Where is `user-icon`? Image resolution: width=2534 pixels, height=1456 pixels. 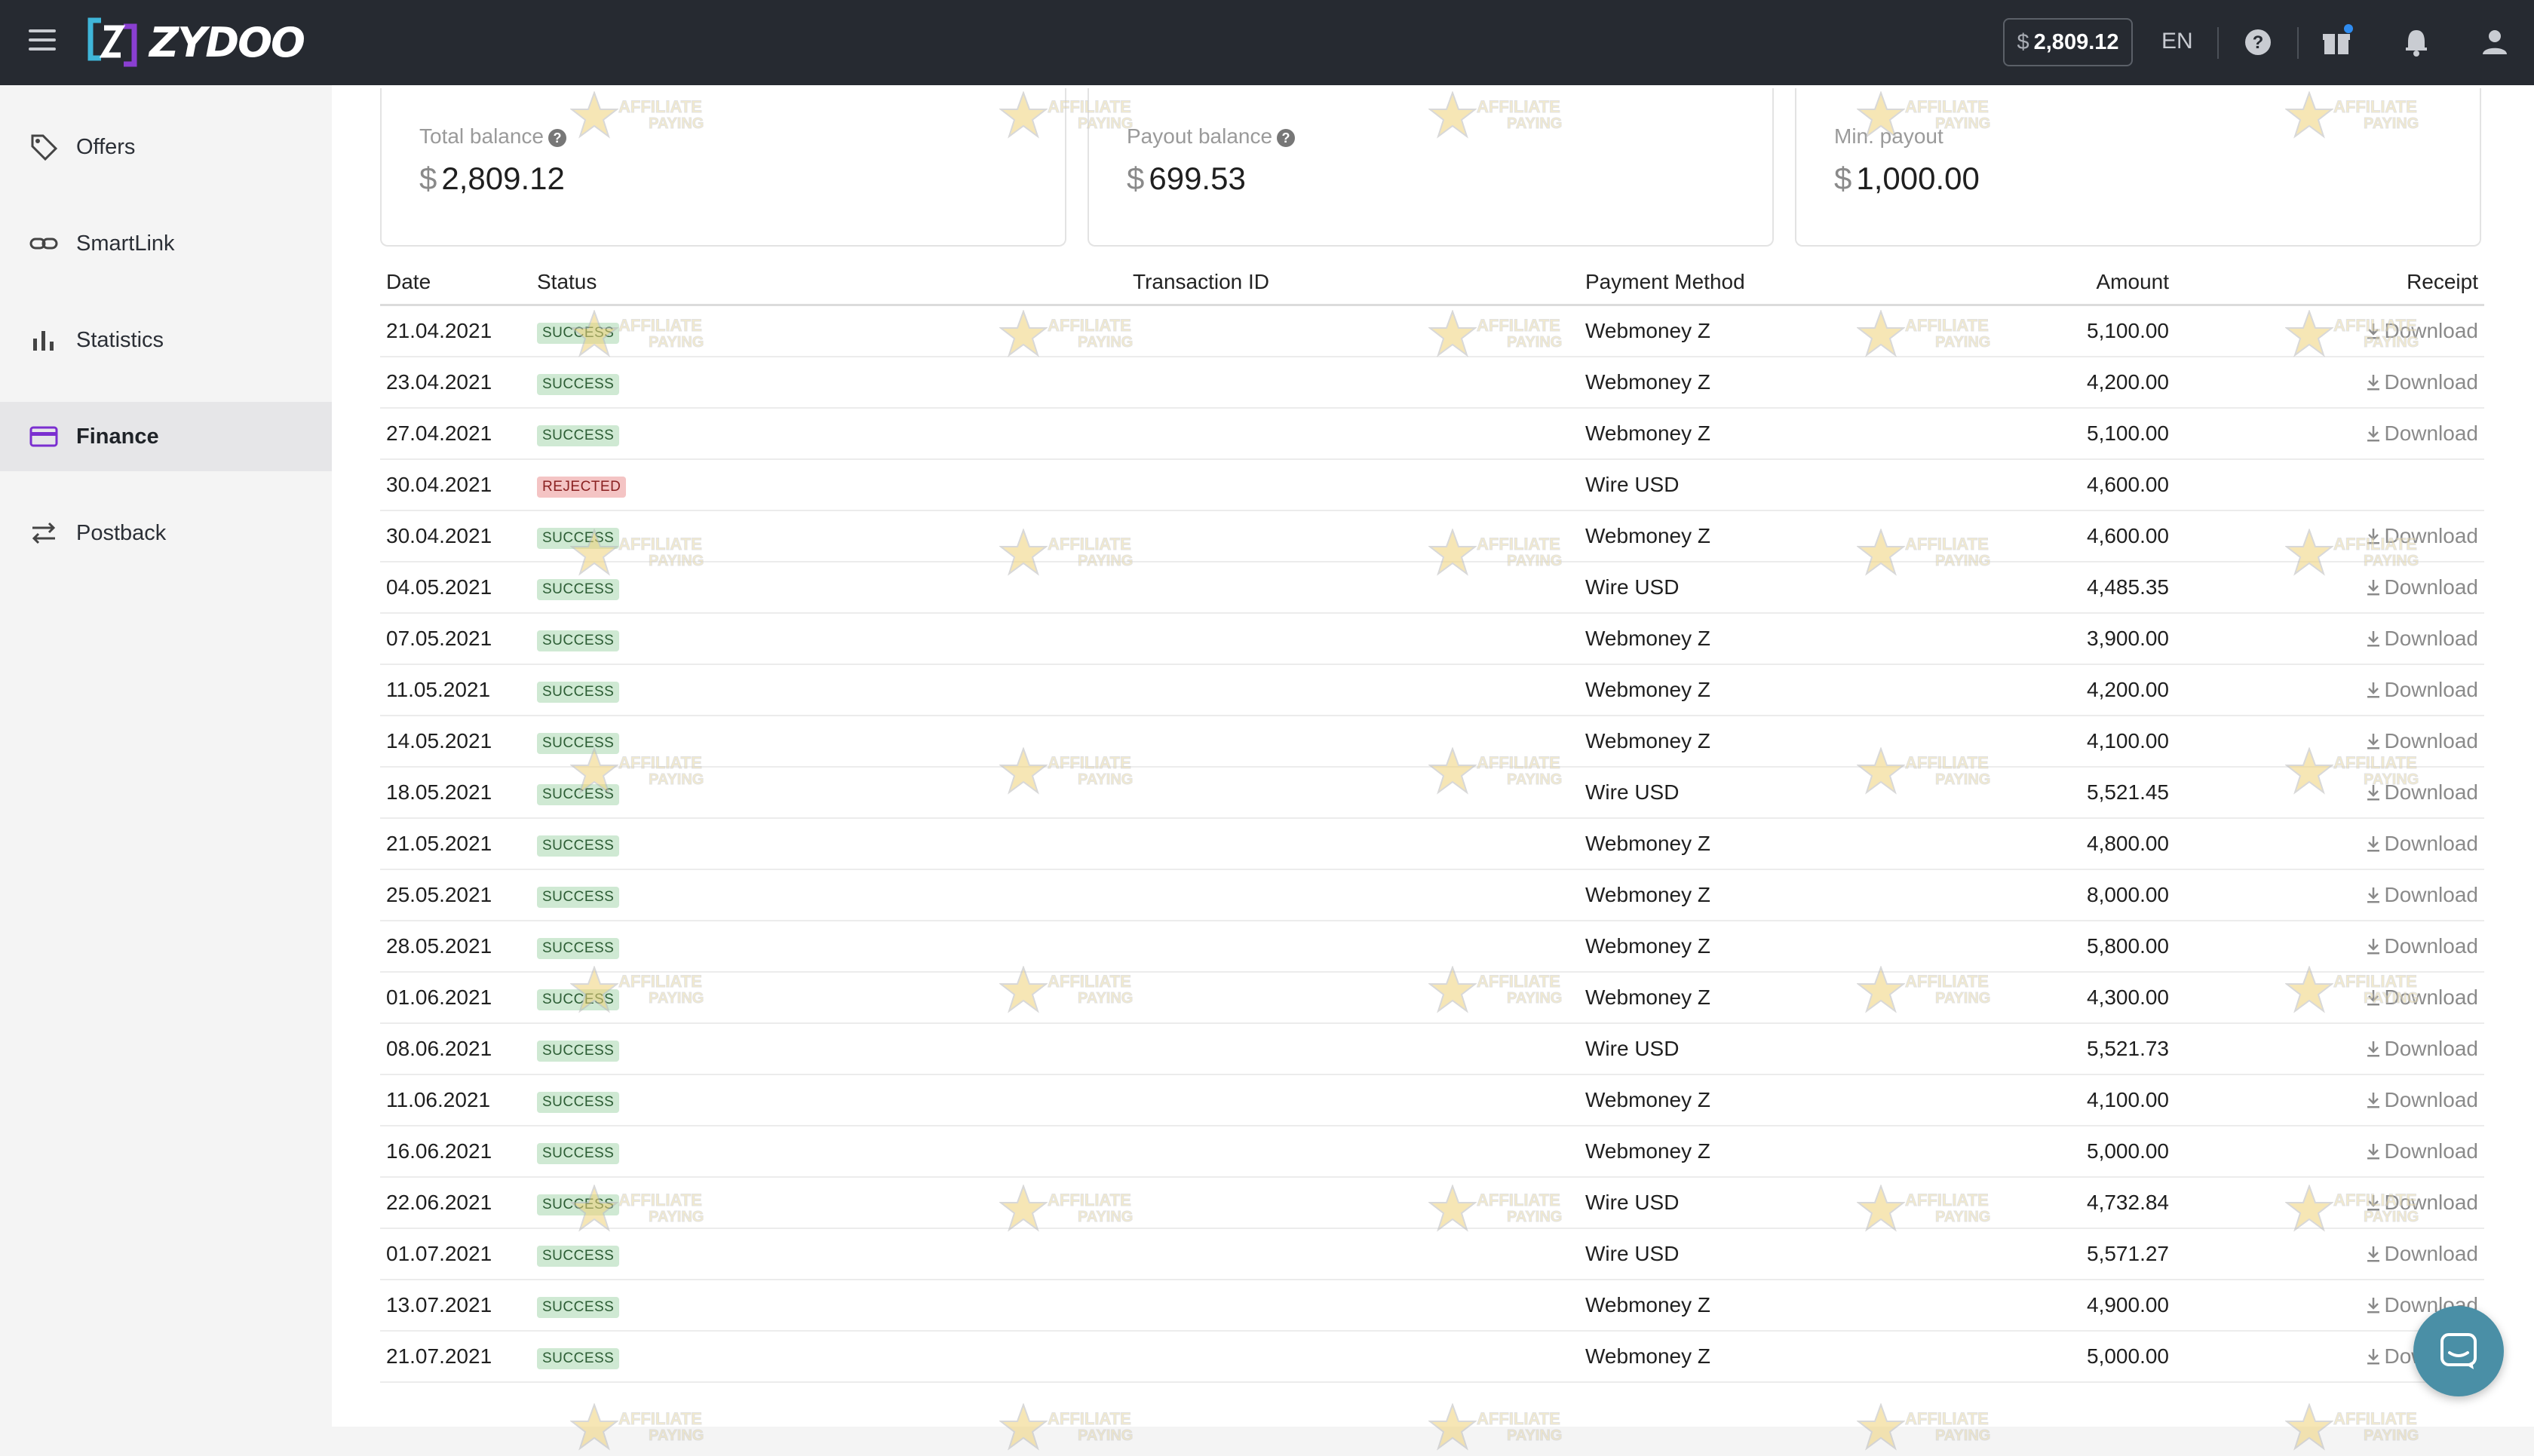
user-icon is located at coordinates (2495, 42).